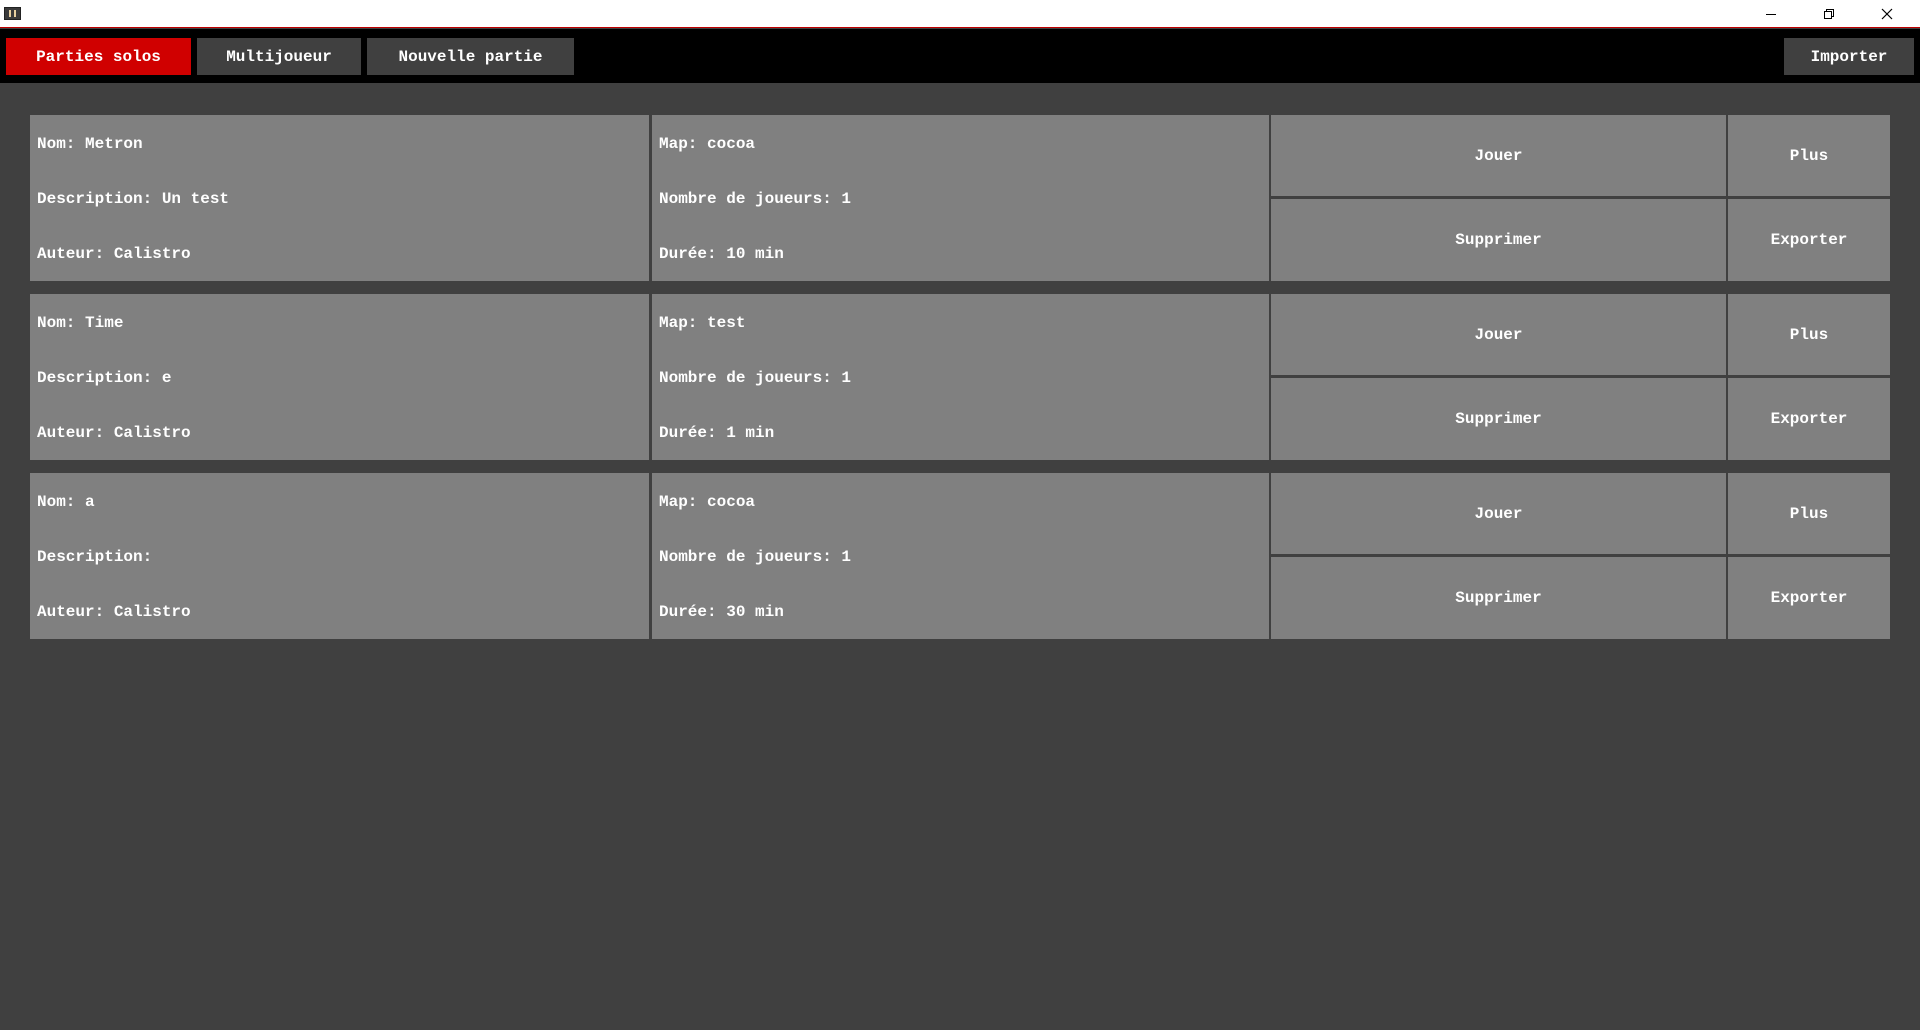  Describe the element at coordinates (1887, 13) in the screenshot. I see `close-icon` at that location.